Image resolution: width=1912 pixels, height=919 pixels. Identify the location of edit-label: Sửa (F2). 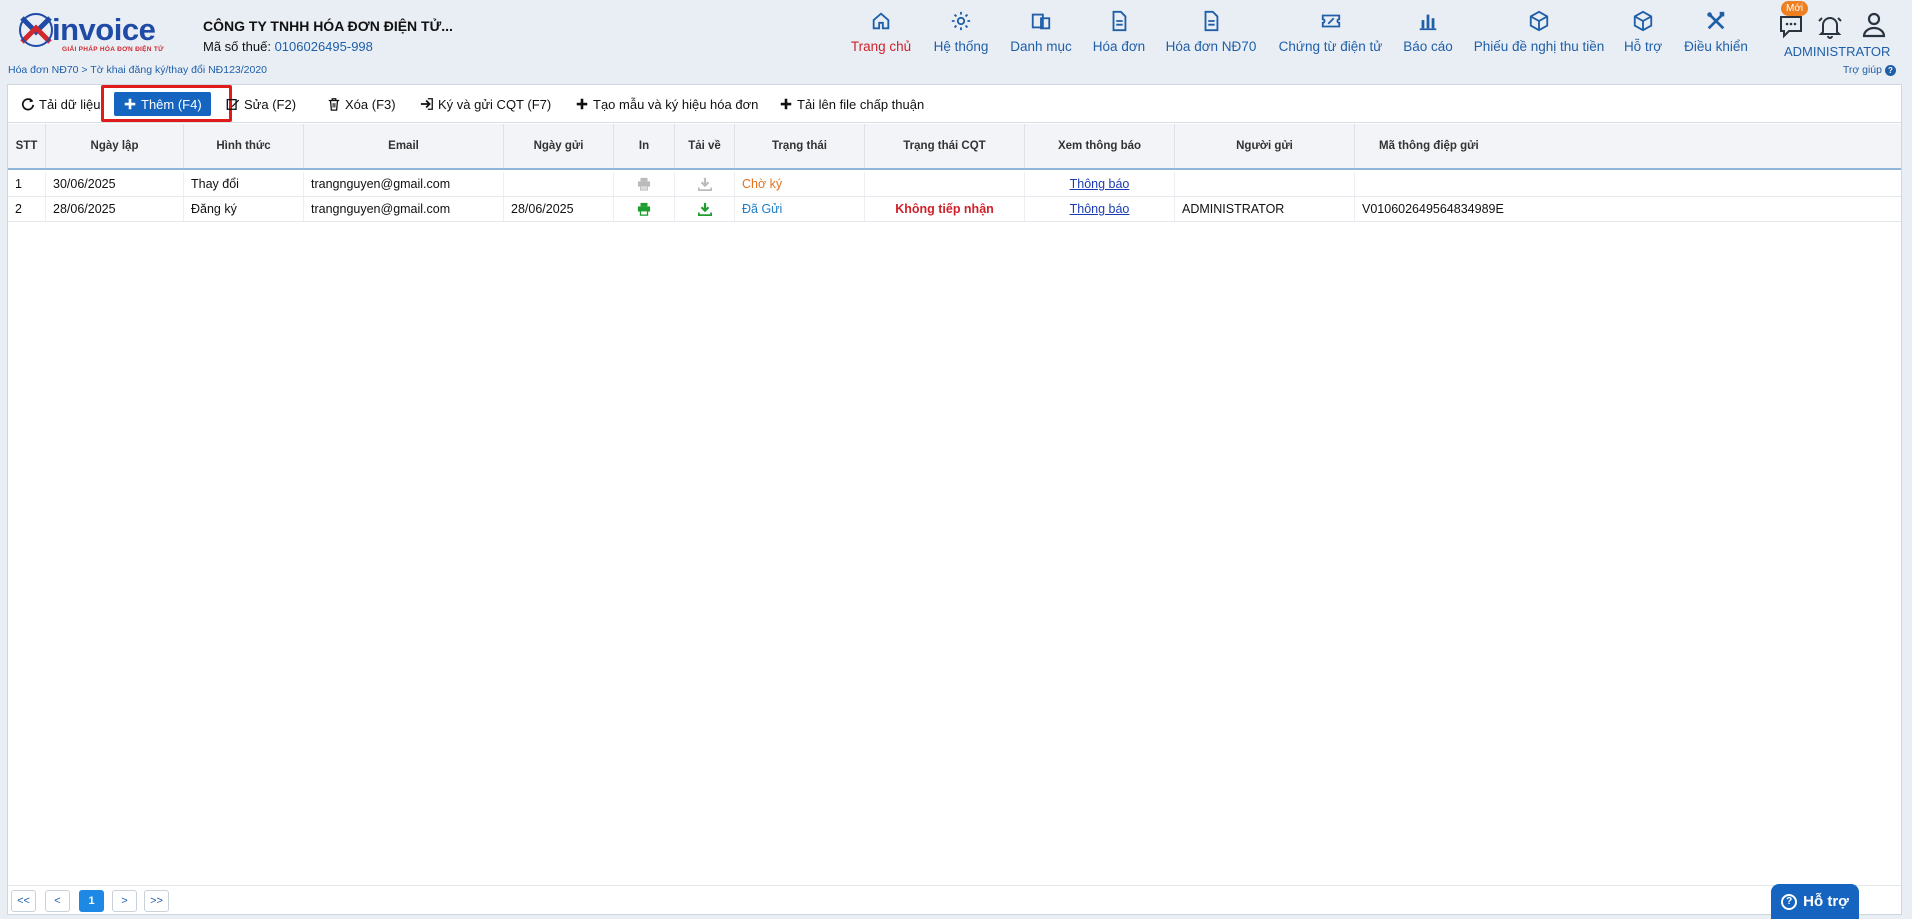
(270, 104).